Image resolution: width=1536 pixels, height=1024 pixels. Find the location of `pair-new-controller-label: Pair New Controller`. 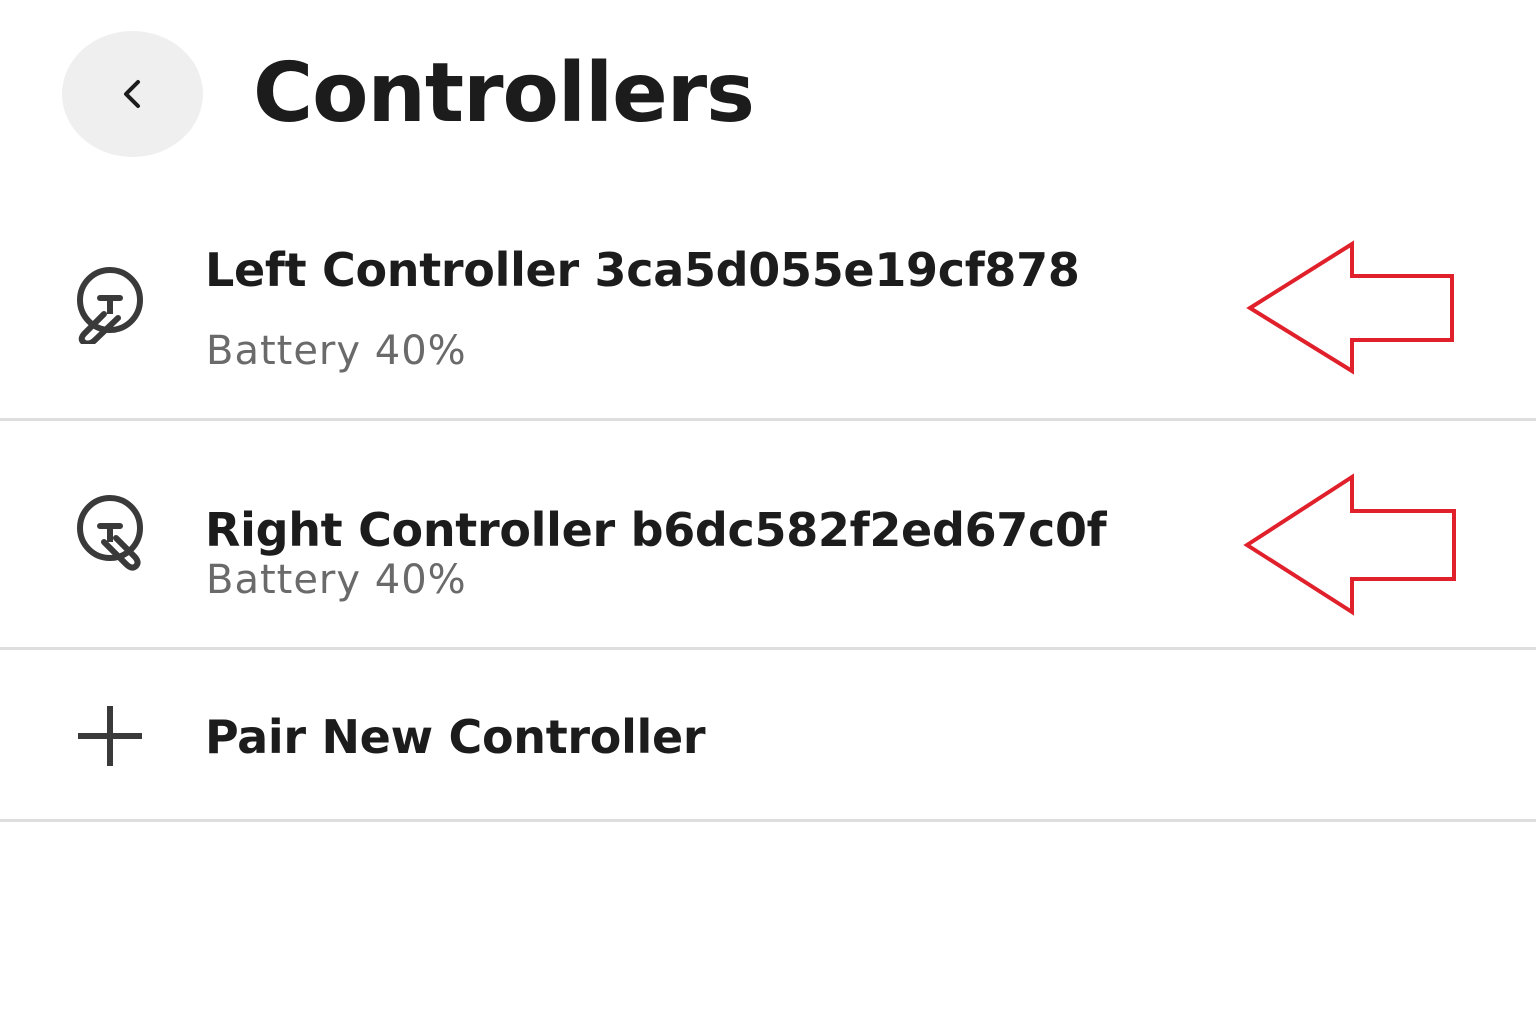

pair-new-controller-label: Pair New Controller is located at coordinates (455, 737).